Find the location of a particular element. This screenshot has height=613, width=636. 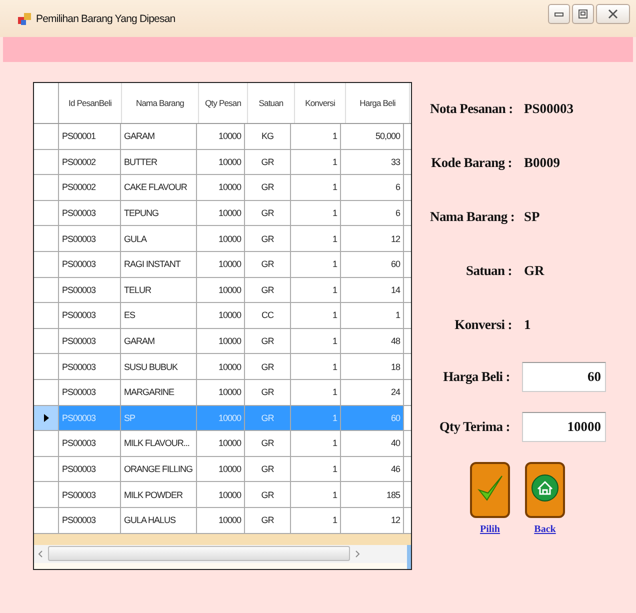

row-pointer-icon is located at coordinates (46, 418).